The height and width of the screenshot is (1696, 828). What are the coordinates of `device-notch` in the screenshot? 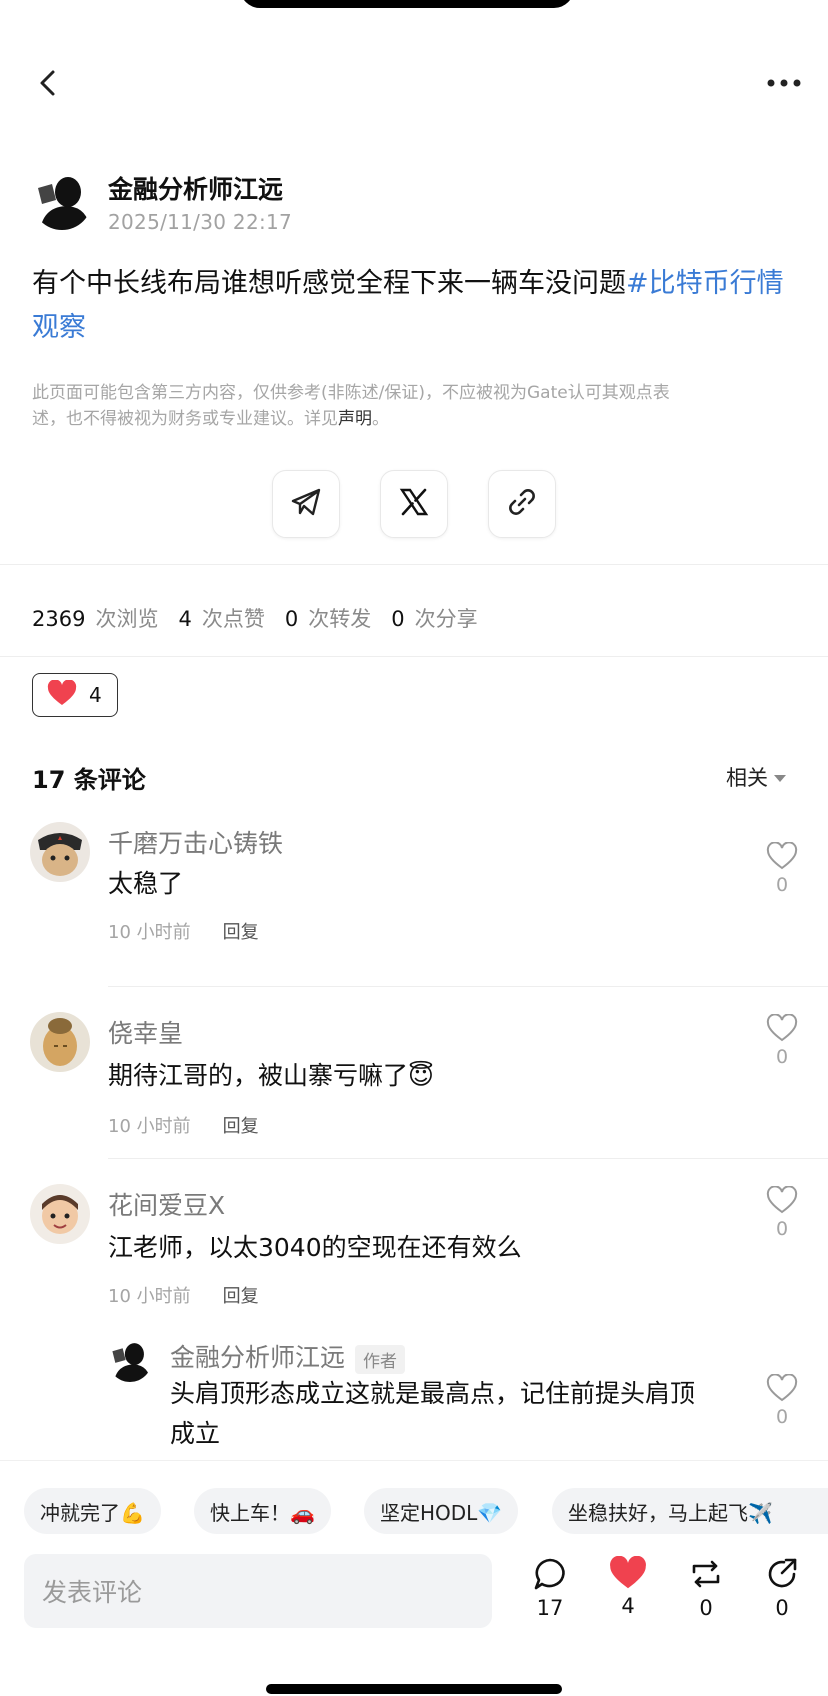 It's located at (407, 4).